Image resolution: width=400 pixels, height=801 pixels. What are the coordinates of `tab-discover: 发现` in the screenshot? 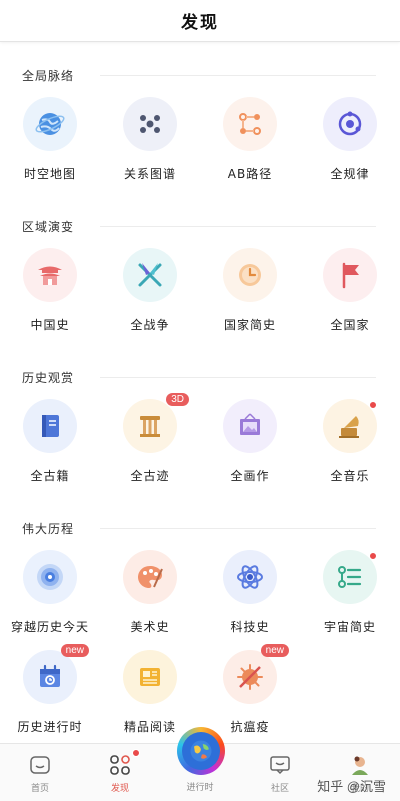 It's located at (120, 772).